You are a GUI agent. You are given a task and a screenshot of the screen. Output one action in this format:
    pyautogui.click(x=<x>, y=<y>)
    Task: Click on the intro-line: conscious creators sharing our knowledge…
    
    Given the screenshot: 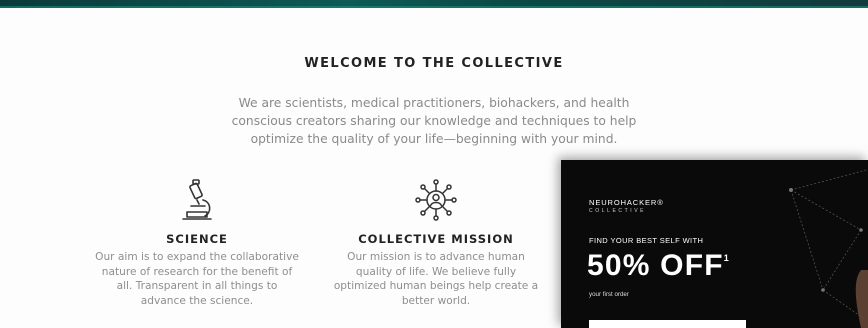 What is the action you would take?
    pyautogui.click(x=434, y=121)
    